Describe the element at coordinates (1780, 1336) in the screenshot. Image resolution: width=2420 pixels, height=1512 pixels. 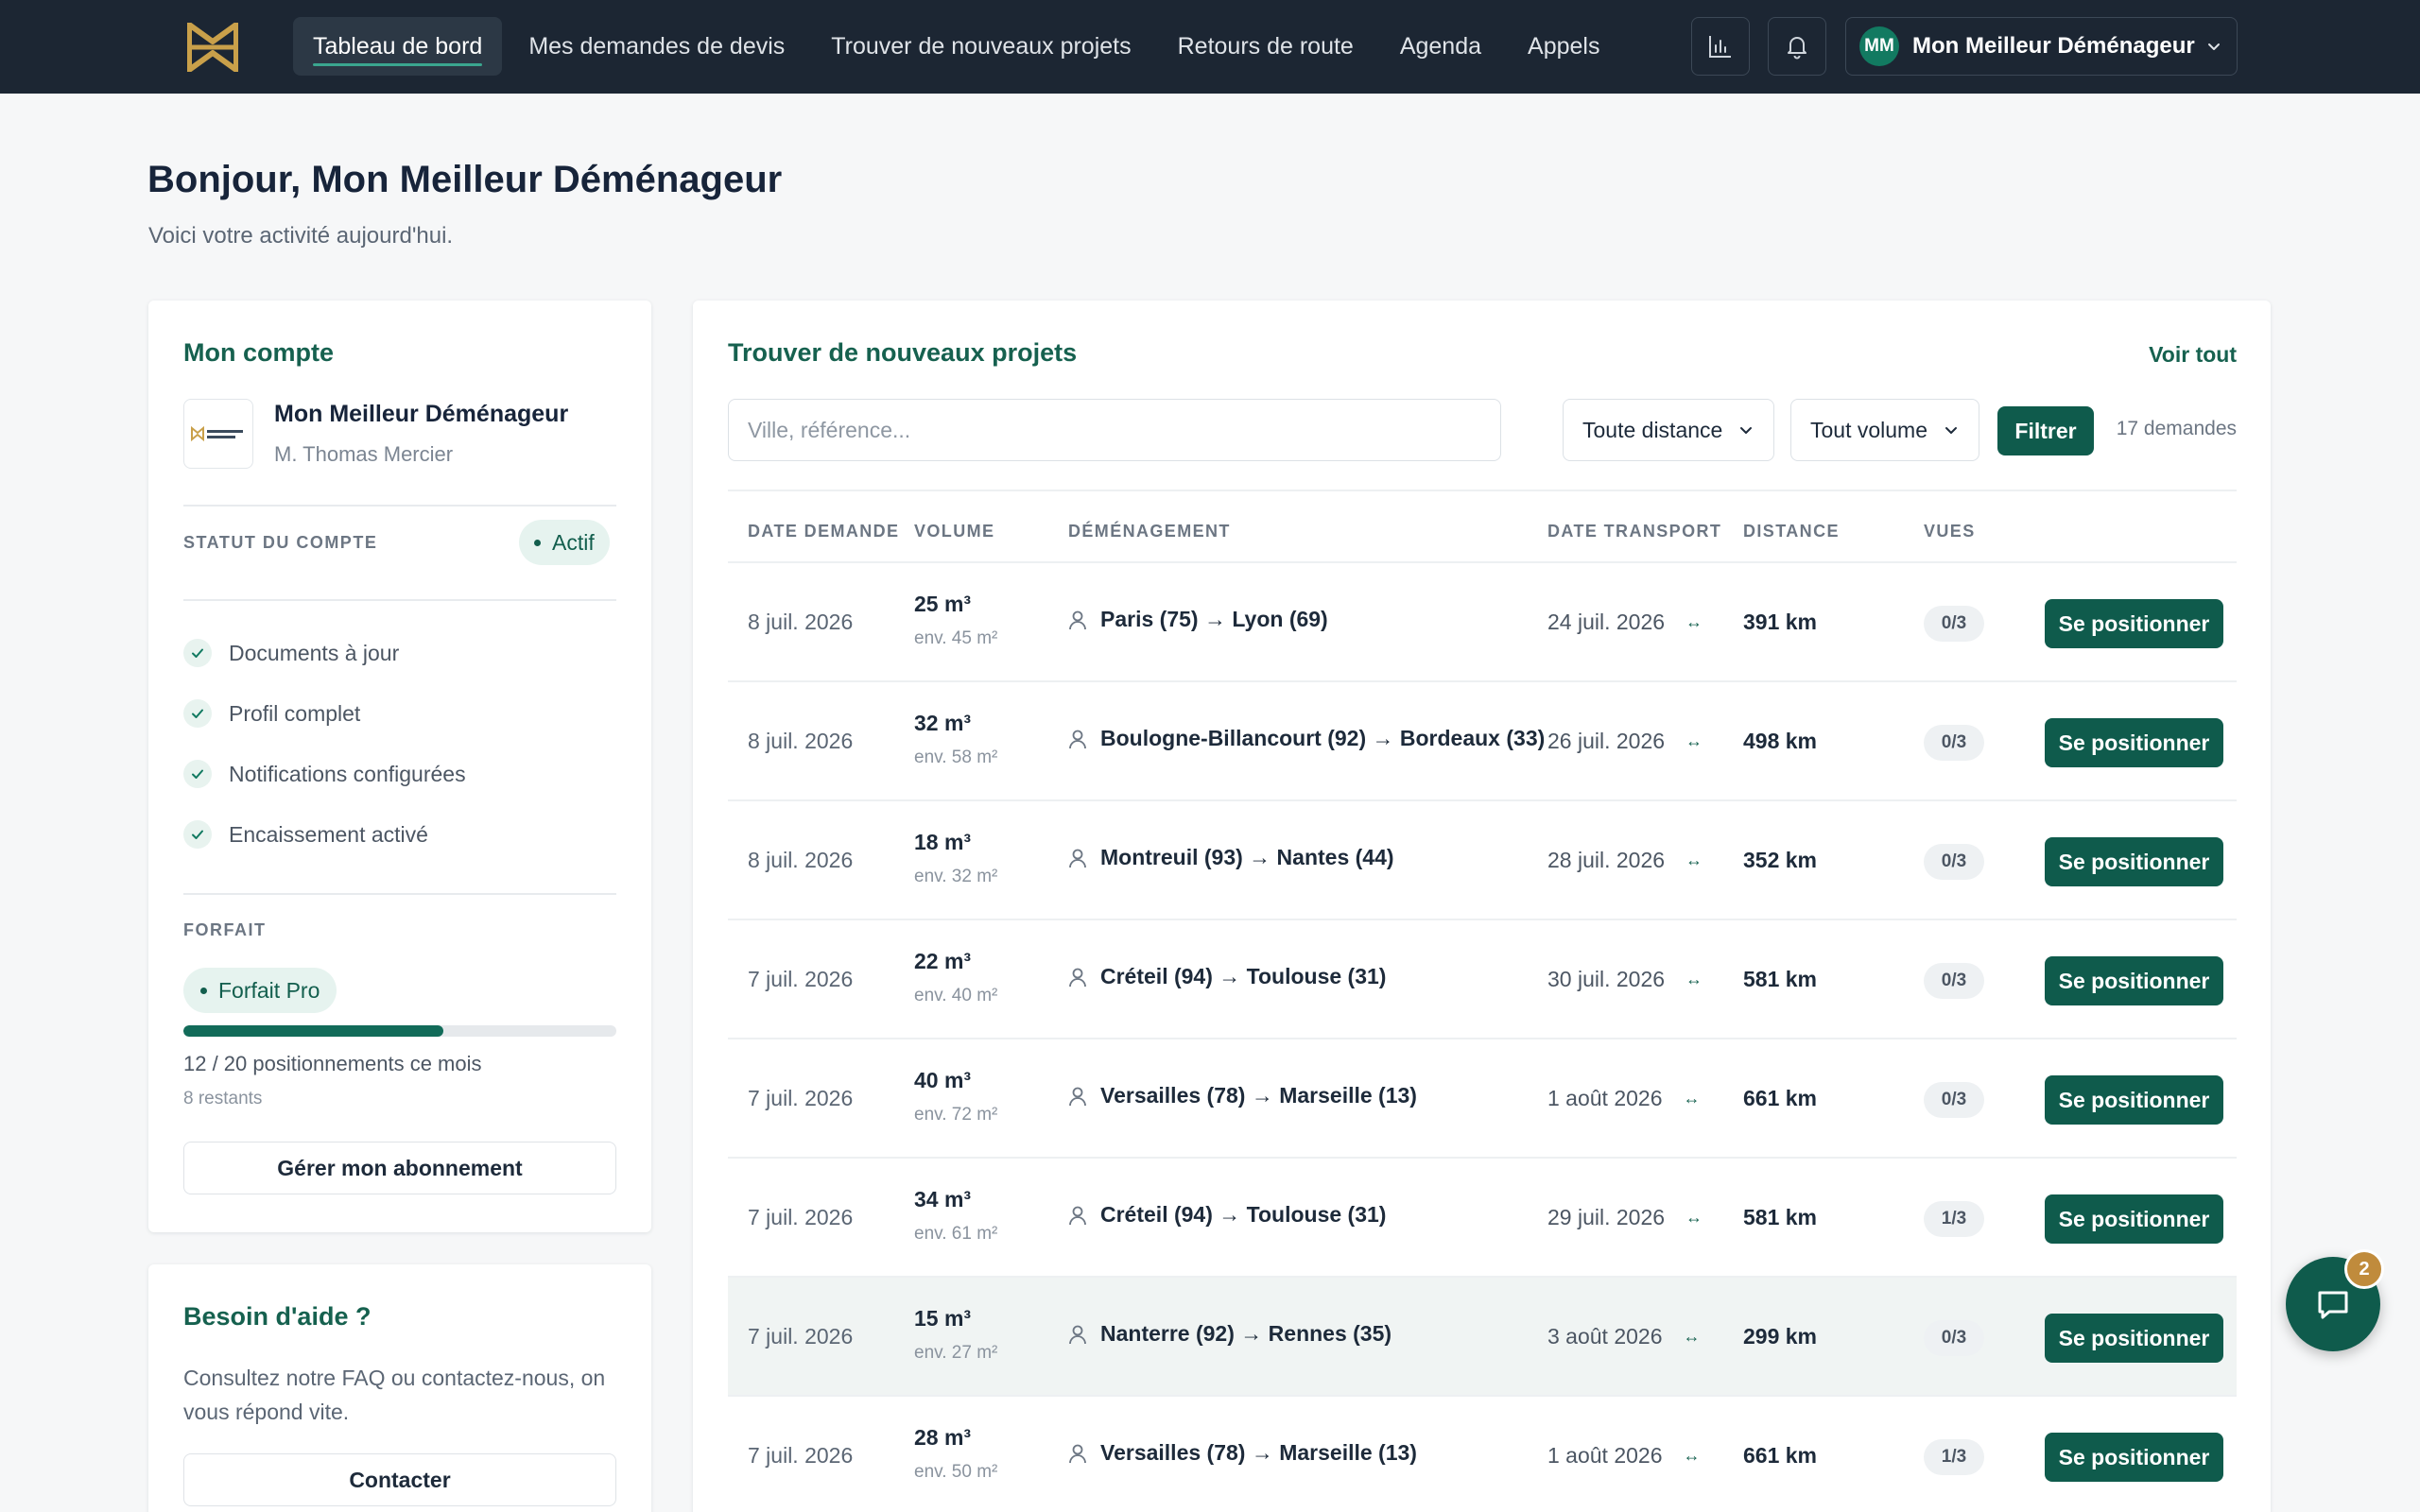
I see `distance: 299 km` at that location.